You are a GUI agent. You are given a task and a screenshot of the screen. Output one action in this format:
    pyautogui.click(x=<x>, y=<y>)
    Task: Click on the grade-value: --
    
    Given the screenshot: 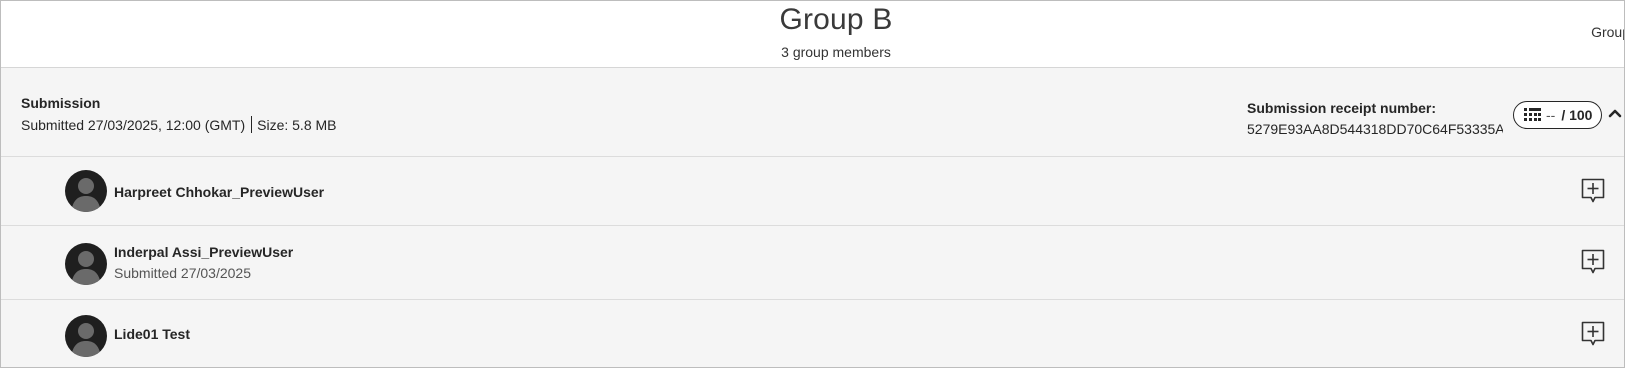 What is the action you would take?
    pyautogui.click(x=1551, y=115)
    